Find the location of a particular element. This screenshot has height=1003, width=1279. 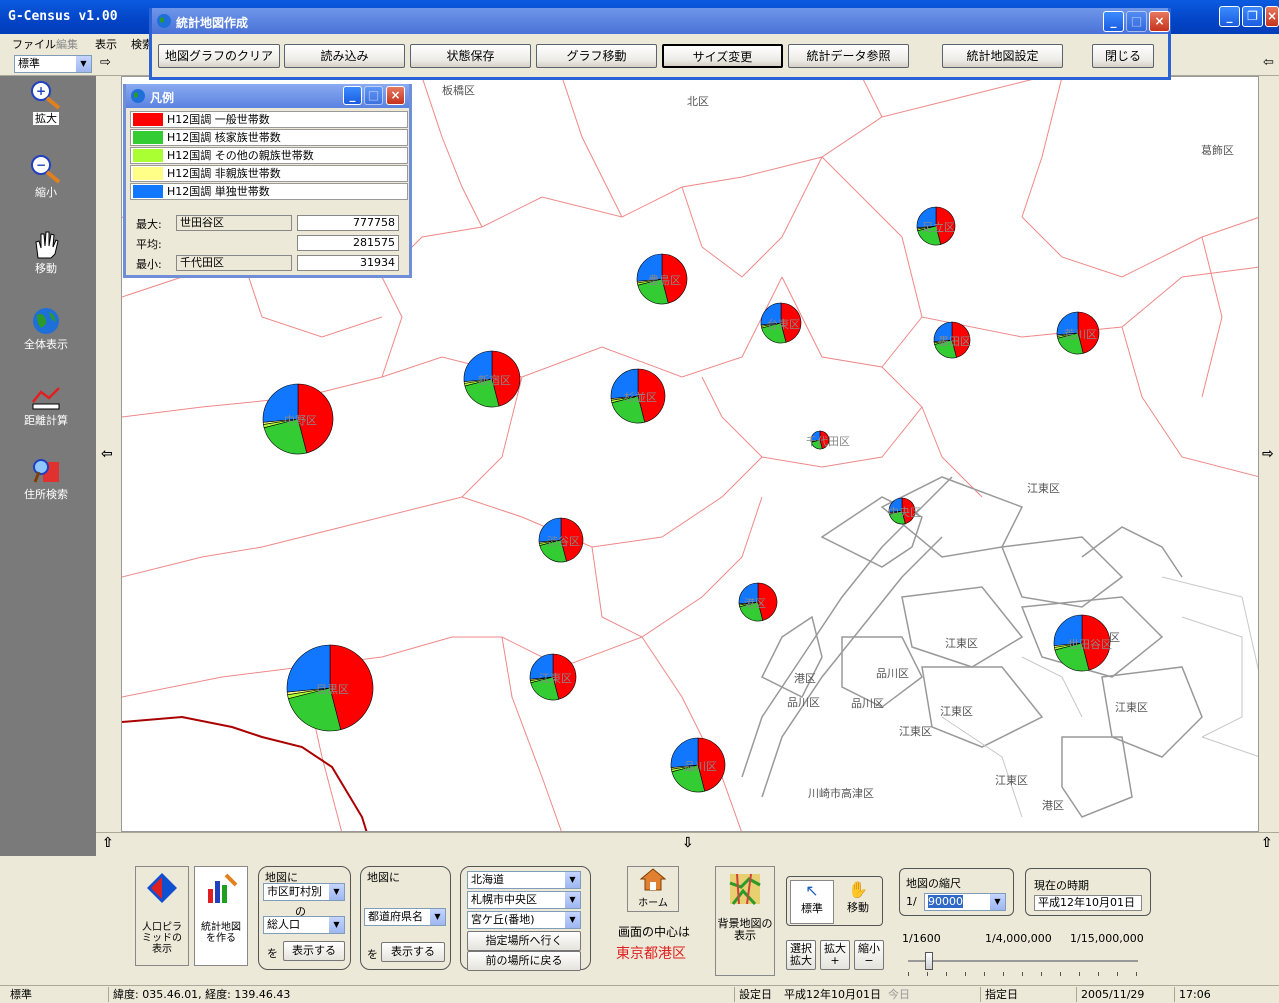

move-mode-button: ✋ 移動 is located at coordinates (858, 902).